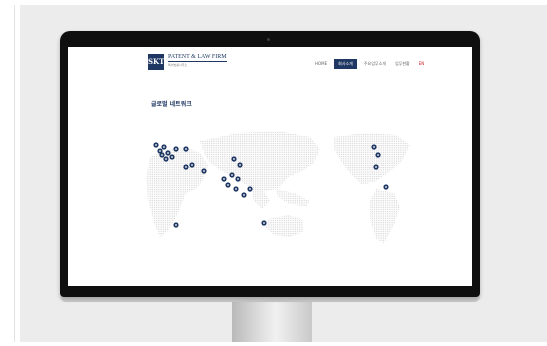  What do you see at coordinates (178, 65) in the screenshot?
I see `logo-subtitle: 특허법률사무소` at bounding box center [178, 65].